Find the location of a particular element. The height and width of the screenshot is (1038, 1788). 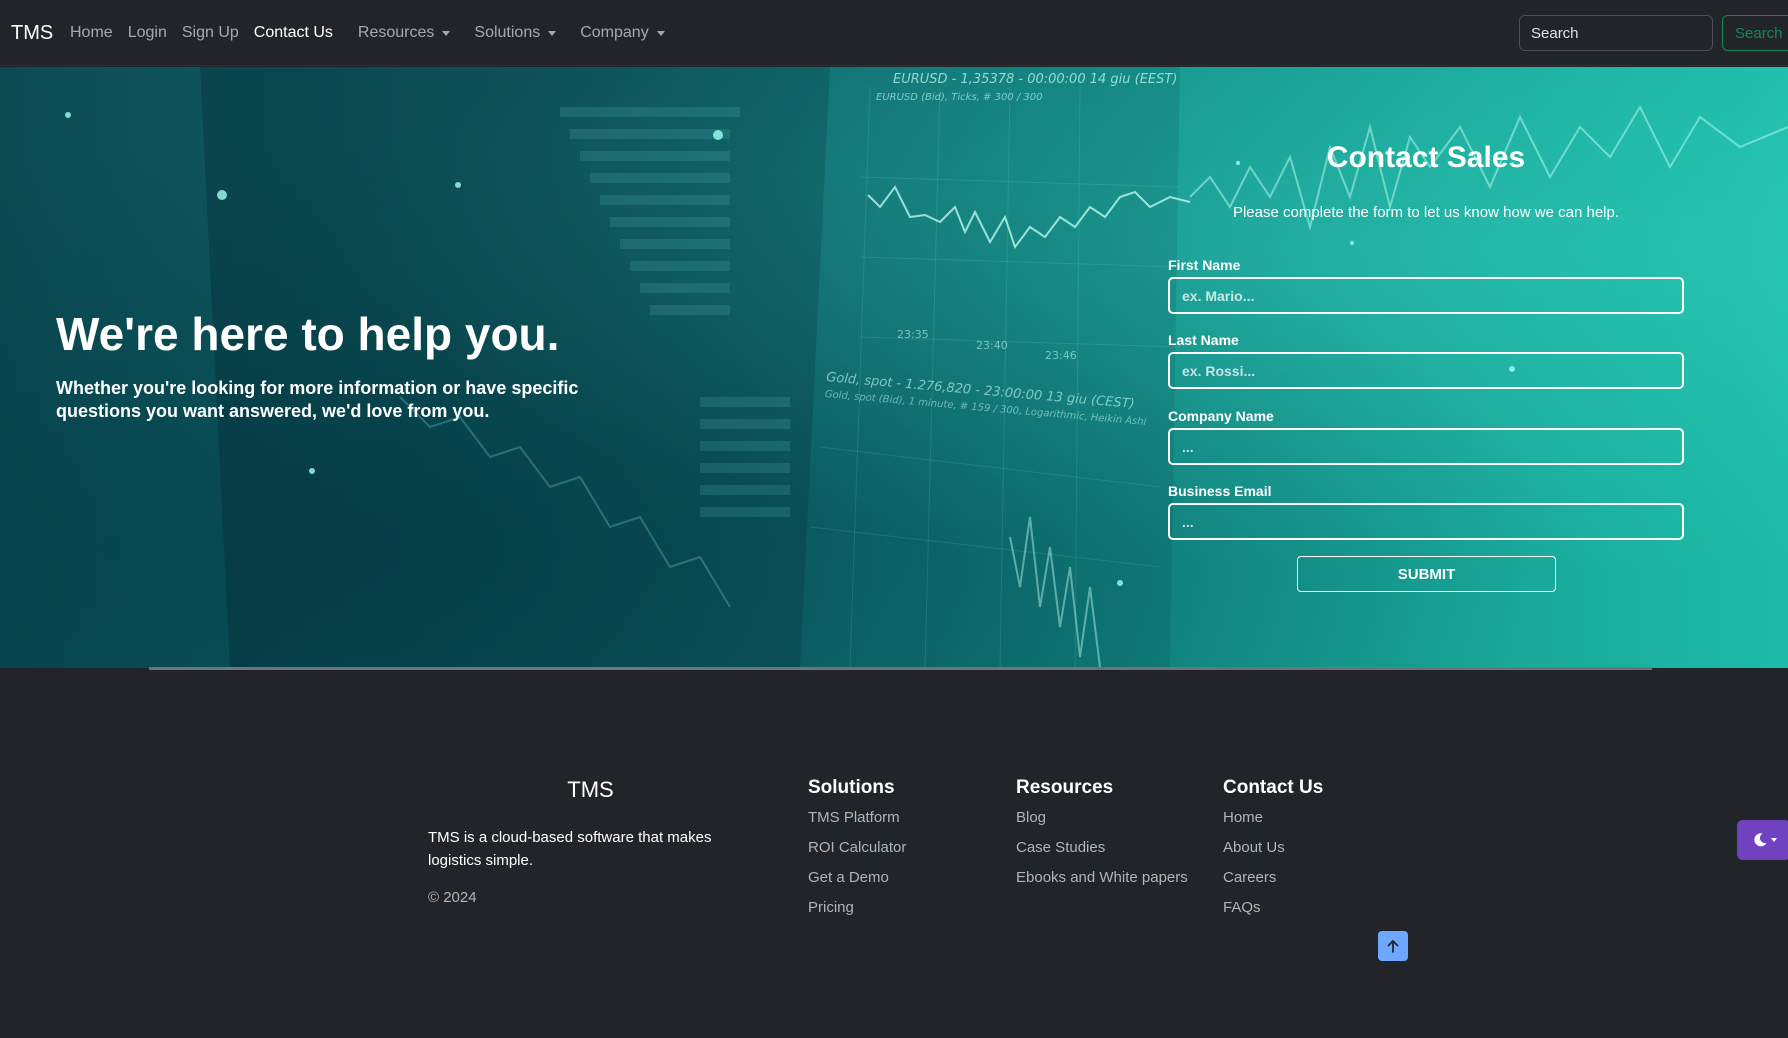

bg-chart1-time: 23:46 is located at coordinates (1061, 355).